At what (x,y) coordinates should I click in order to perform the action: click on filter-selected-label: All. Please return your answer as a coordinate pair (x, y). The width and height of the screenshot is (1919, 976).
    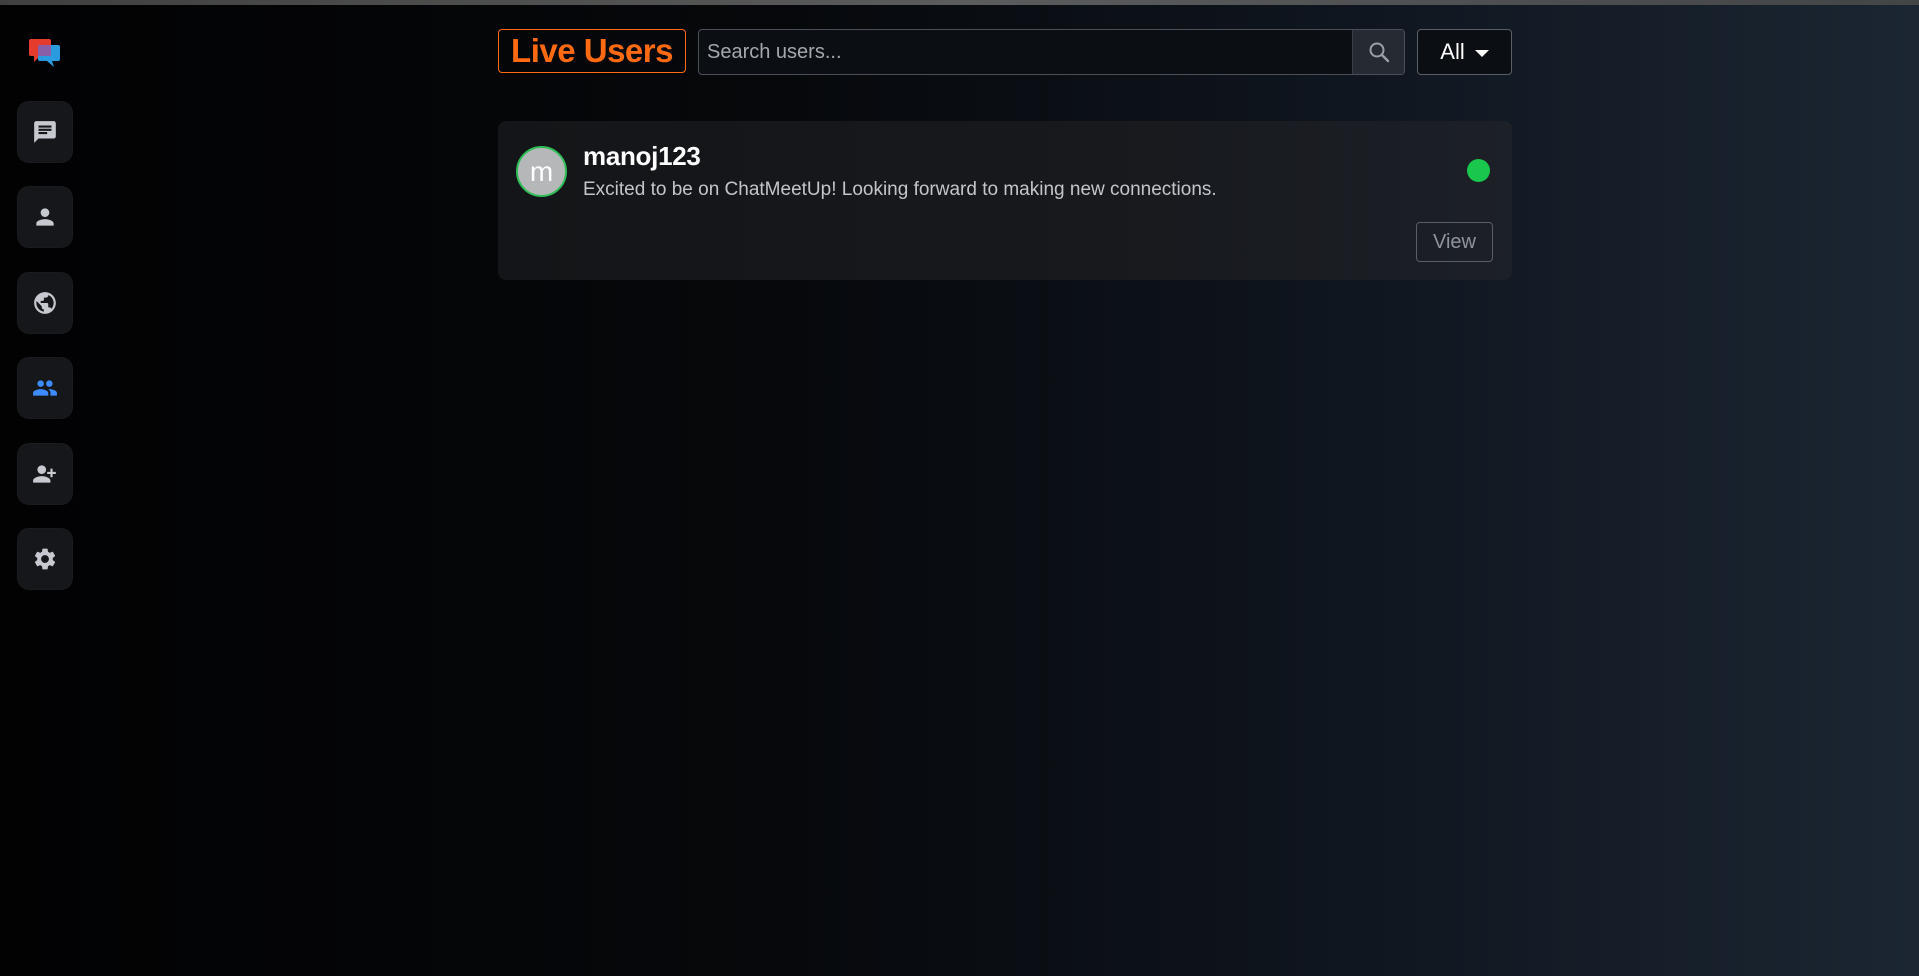
    Looking at the image, I should click on (1452, 51).